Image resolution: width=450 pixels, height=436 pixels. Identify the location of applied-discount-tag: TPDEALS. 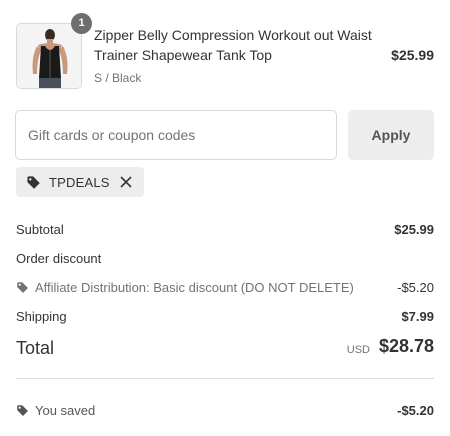
(80, 182).